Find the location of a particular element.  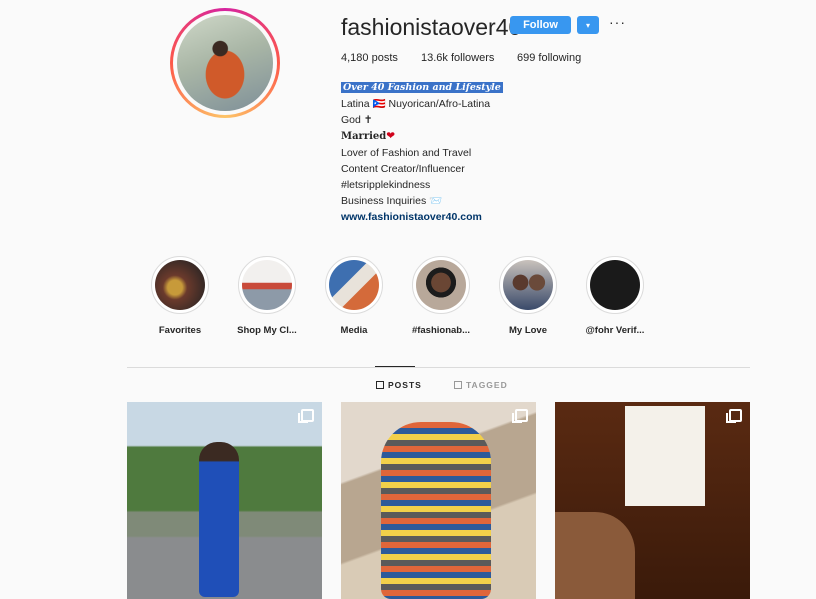

more-options-icon: ··· is located at coordinates (617, 22).